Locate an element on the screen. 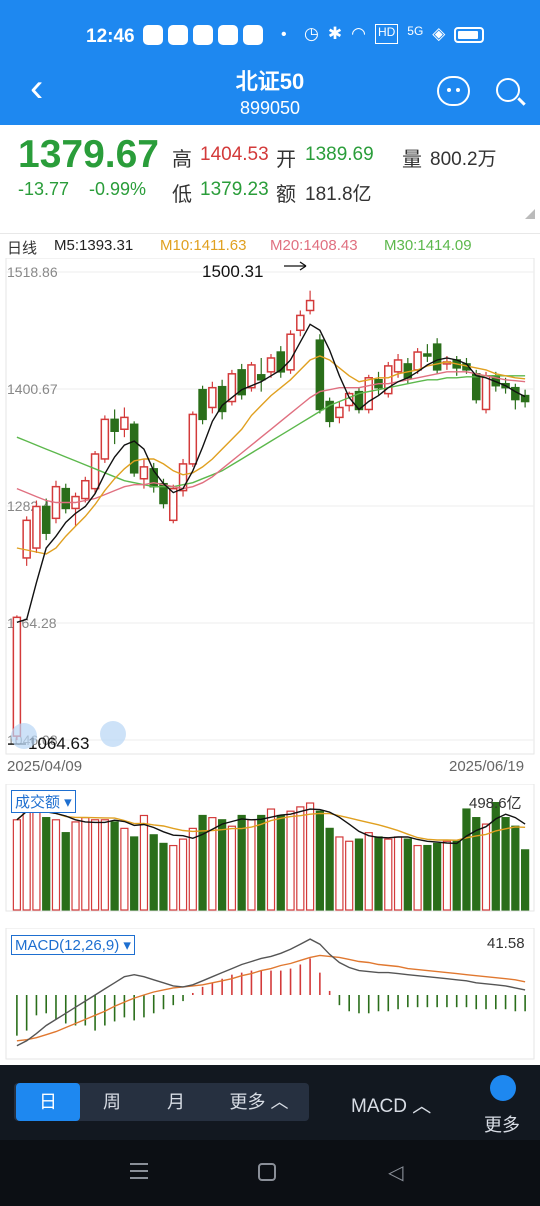 The width and height of the screenshot is (540, 1206). ma5-label: M5:1393.31 is located at coordinates (94, 245).